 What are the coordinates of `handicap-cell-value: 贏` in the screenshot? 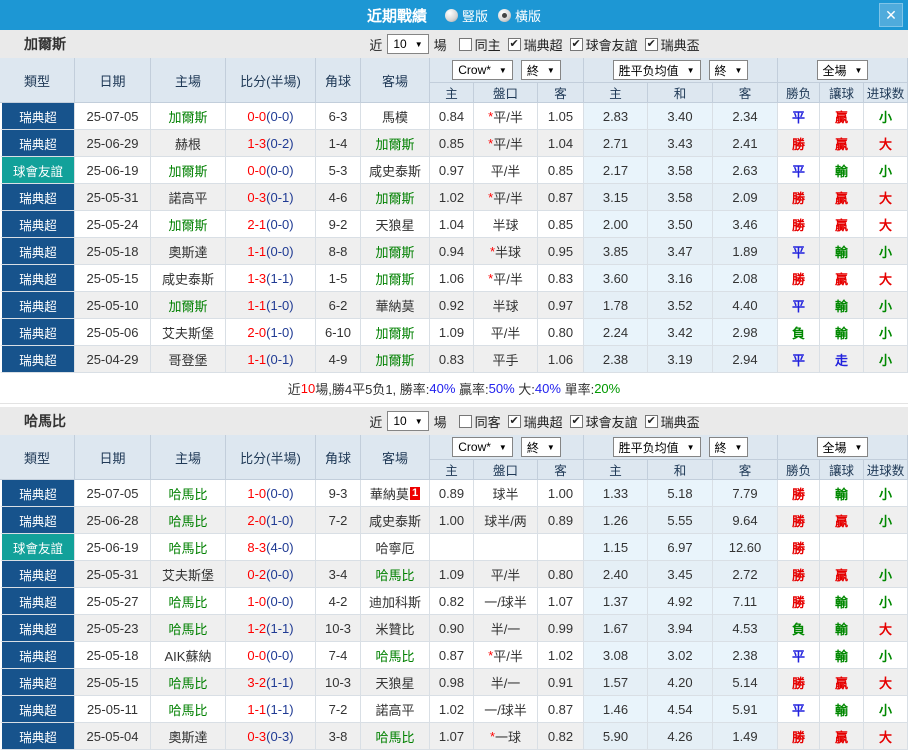 It's located at (841, 575).